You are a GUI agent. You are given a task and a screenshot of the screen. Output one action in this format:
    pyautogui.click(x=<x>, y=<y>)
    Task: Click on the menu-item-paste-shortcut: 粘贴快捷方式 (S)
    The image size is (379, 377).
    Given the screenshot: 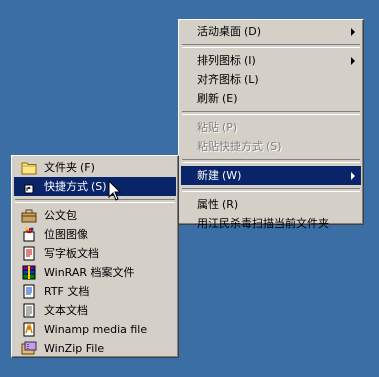 What is the action you would take?
    pyautogui.click(x=271, y=146)
    